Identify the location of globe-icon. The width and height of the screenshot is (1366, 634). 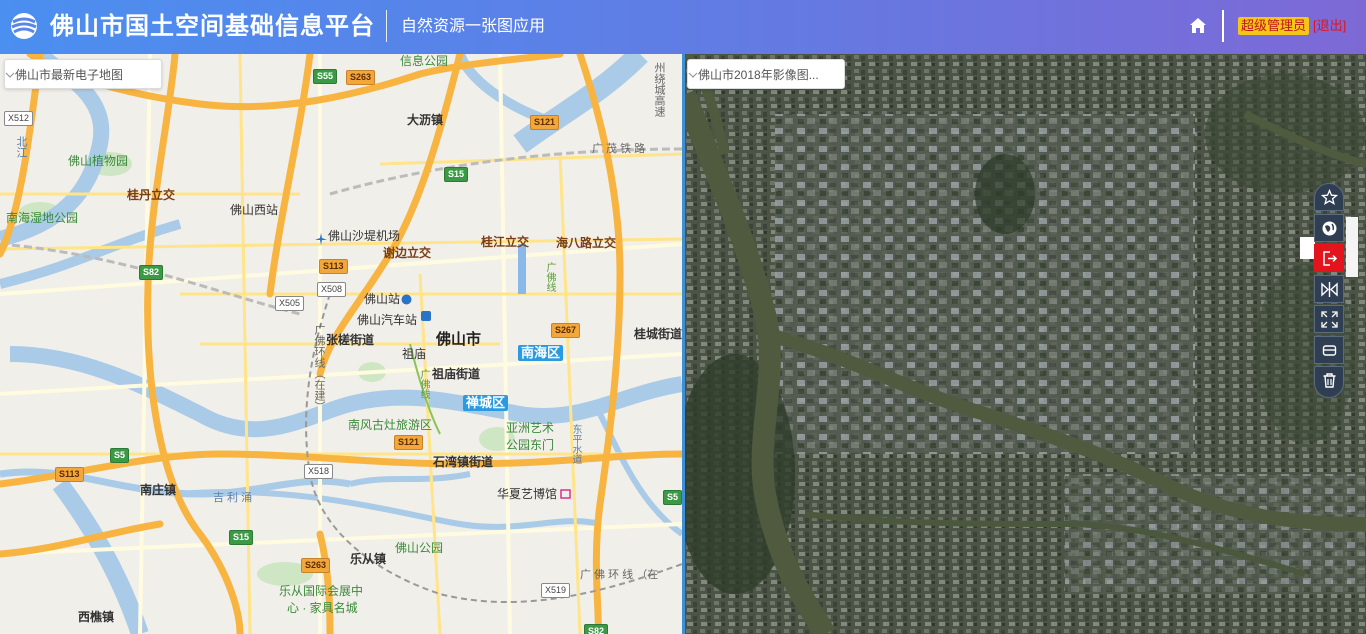
(1329, 228).